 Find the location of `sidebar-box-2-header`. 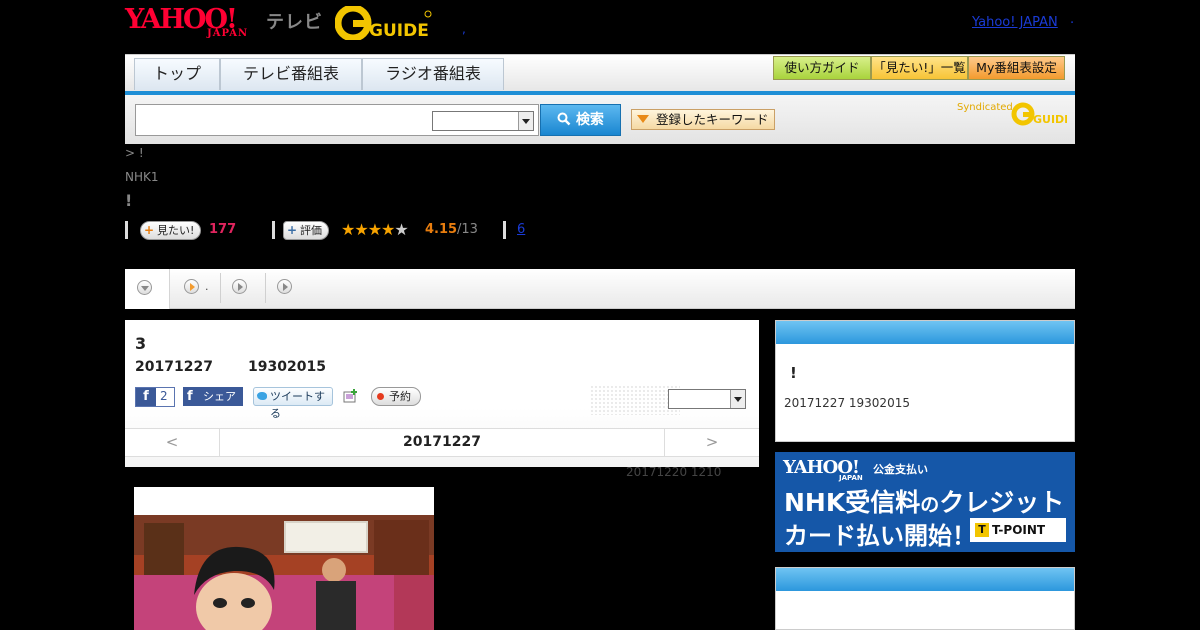

sidebar-box-2-header is located at coordinates (925, 579).